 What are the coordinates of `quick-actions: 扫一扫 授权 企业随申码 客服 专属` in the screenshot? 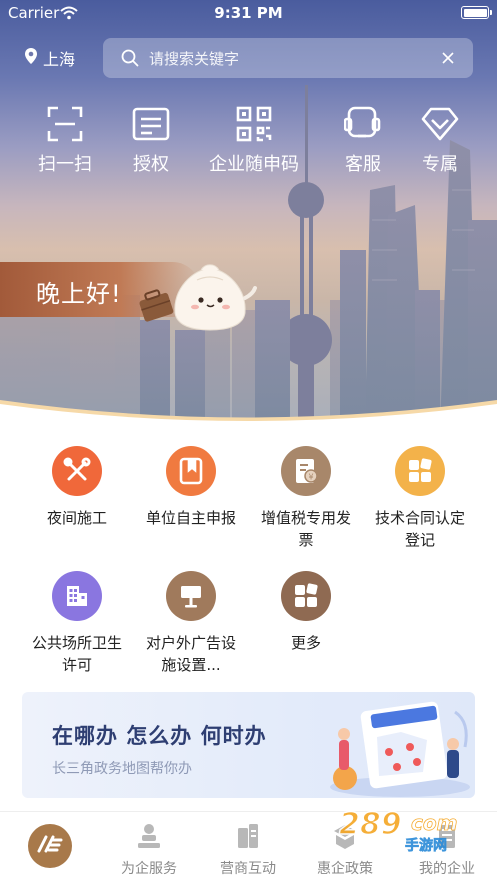 It's located at (248, 140).